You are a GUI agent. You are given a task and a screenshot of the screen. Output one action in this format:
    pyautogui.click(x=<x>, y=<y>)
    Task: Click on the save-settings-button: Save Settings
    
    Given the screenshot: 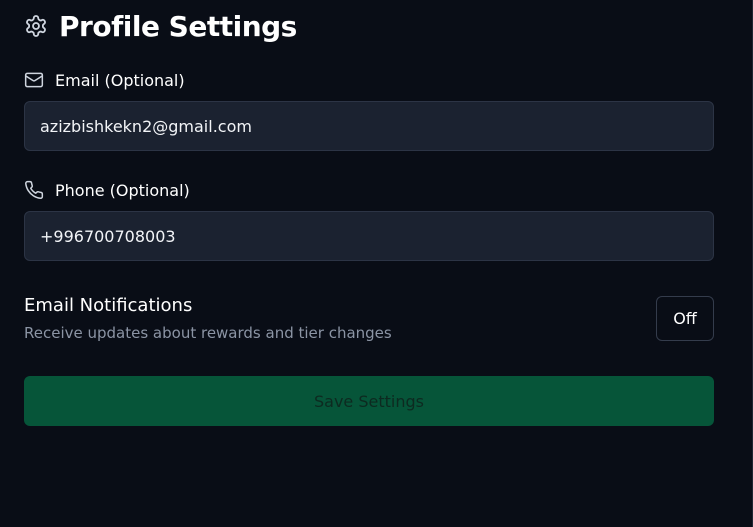 What is the action you would take?
    pyautogui.click(x=369, y=401)
    